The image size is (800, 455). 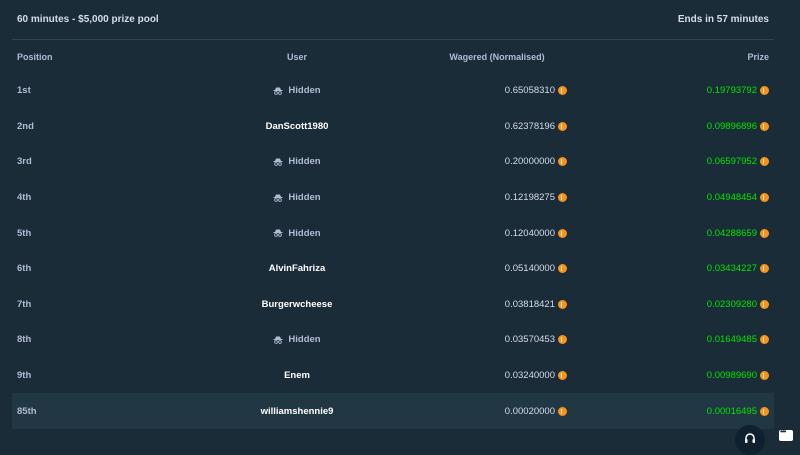 I want to click on wagered-amount: 0.03570453, so click(x=529, y=340).